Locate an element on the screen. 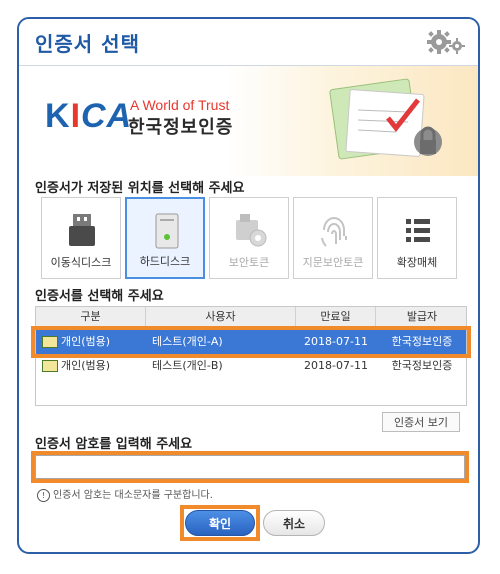  settings-gear-icon is located at coordinates (446, 42).